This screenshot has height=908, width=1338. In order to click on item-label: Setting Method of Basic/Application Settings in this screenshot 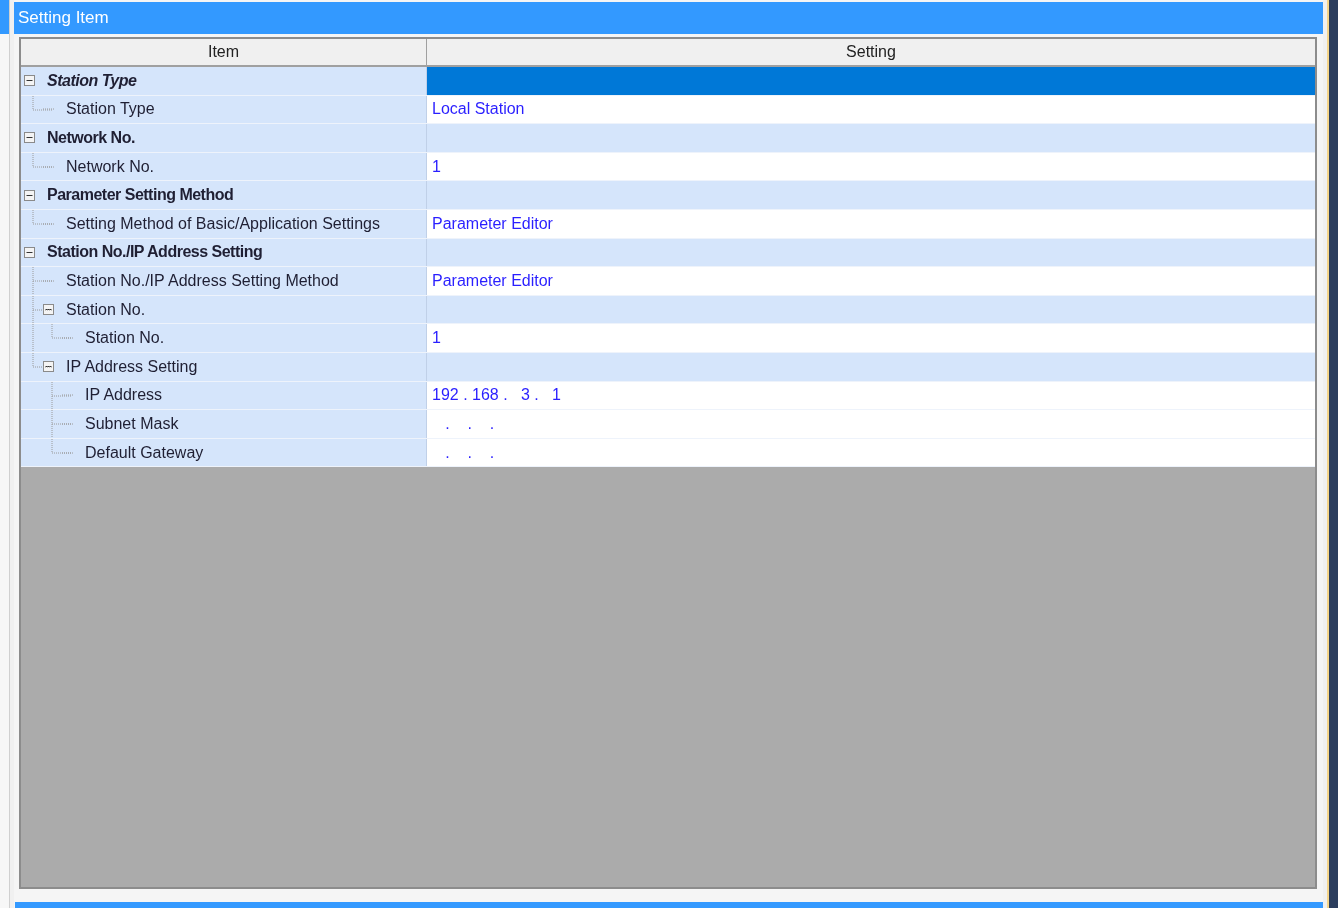, I will do `click(223, 223)`.